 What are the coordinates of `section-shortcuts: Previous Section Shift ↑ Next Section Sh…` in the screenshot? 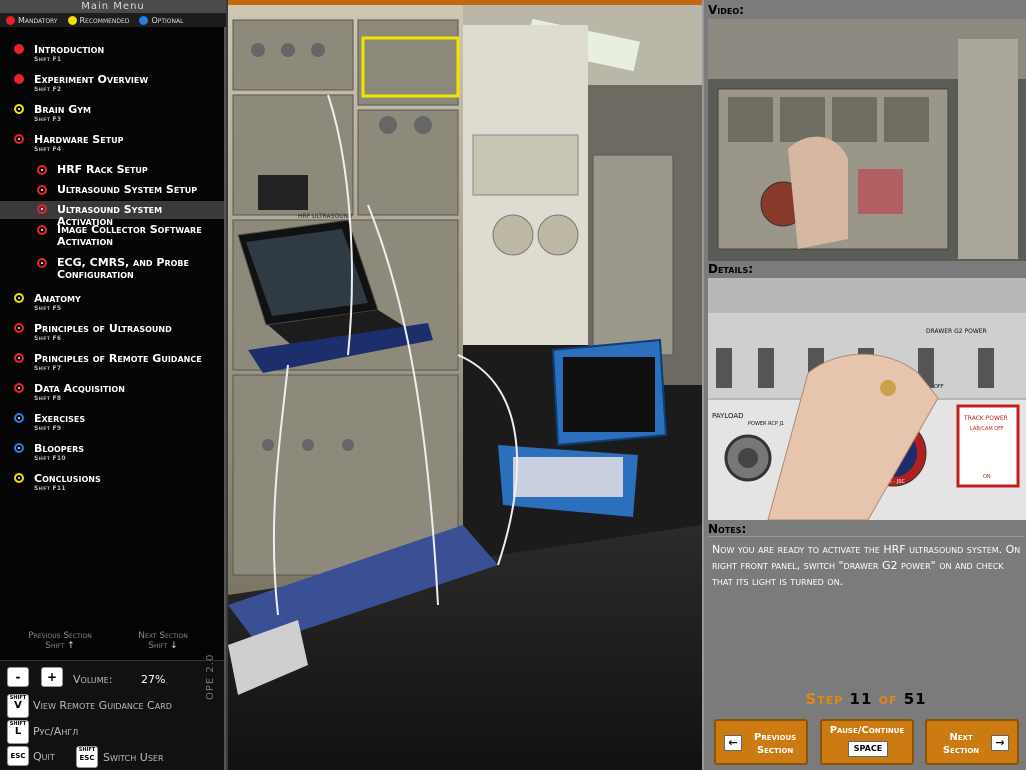 It's located at (112, 644).